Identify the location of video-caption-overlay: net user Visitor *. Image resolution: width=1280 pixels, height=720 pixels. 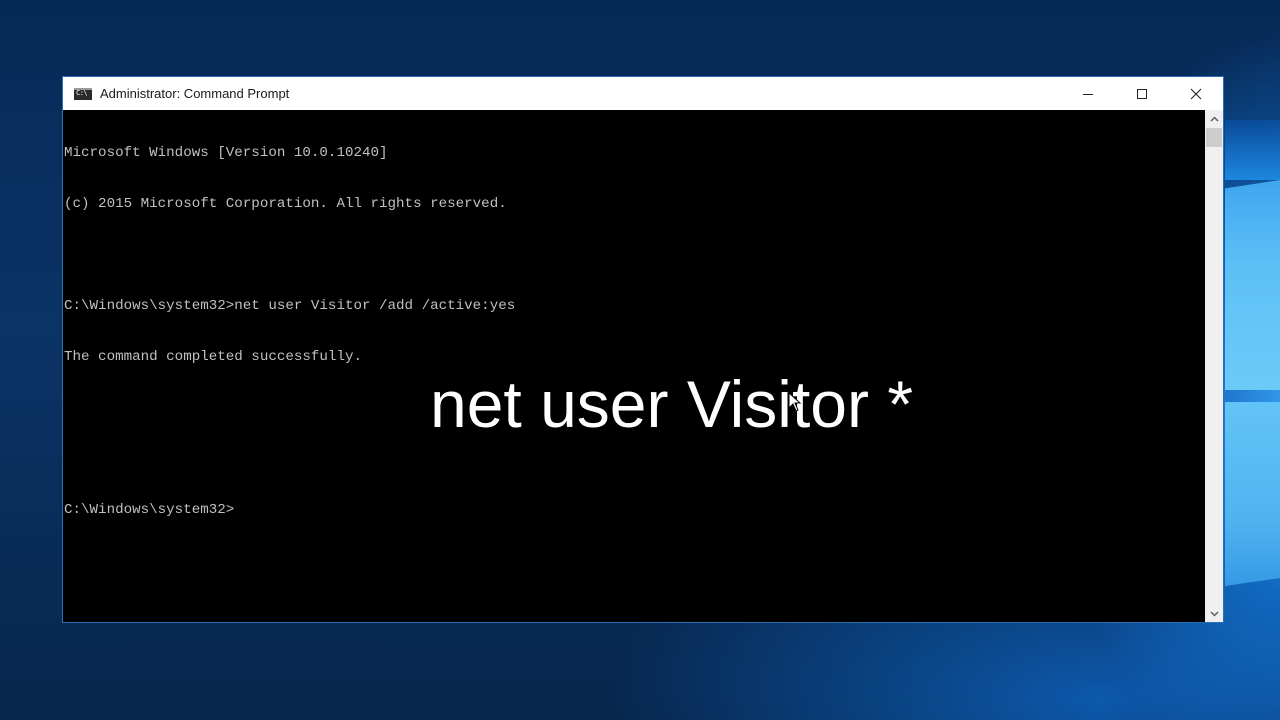
(672, 404).